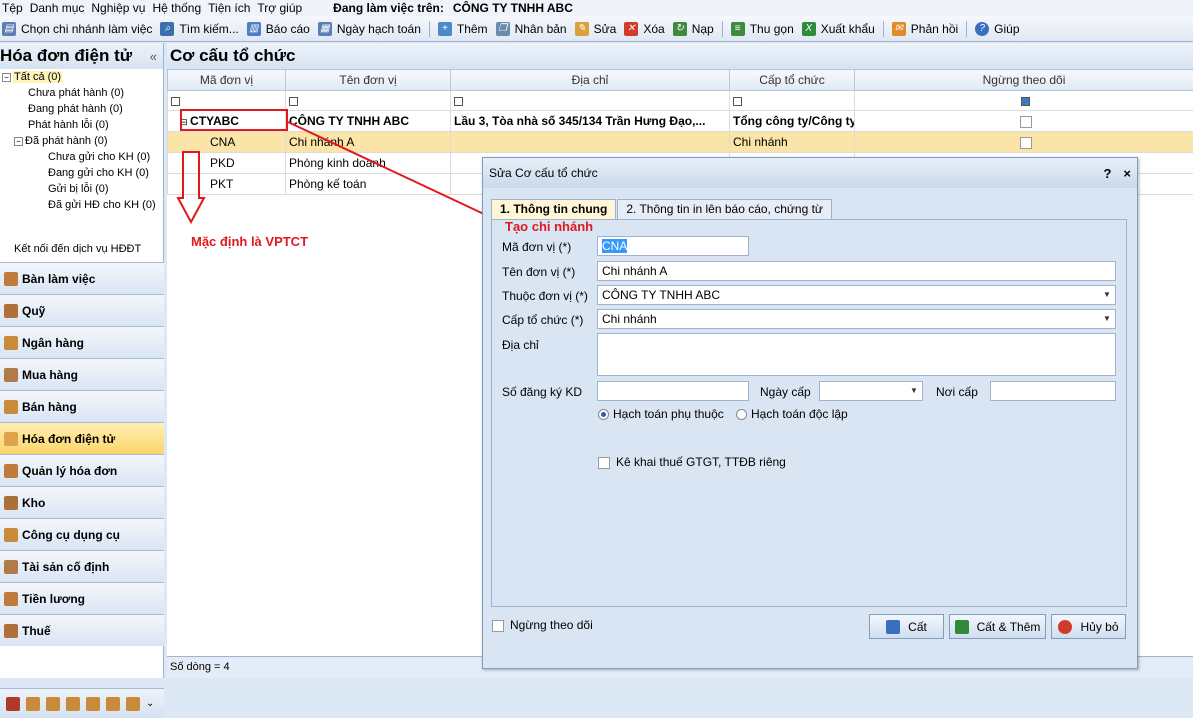  I want to click on tab-print-info: 2. Thông tin in lên báo cáo, chứng từ, so click(724, 209).